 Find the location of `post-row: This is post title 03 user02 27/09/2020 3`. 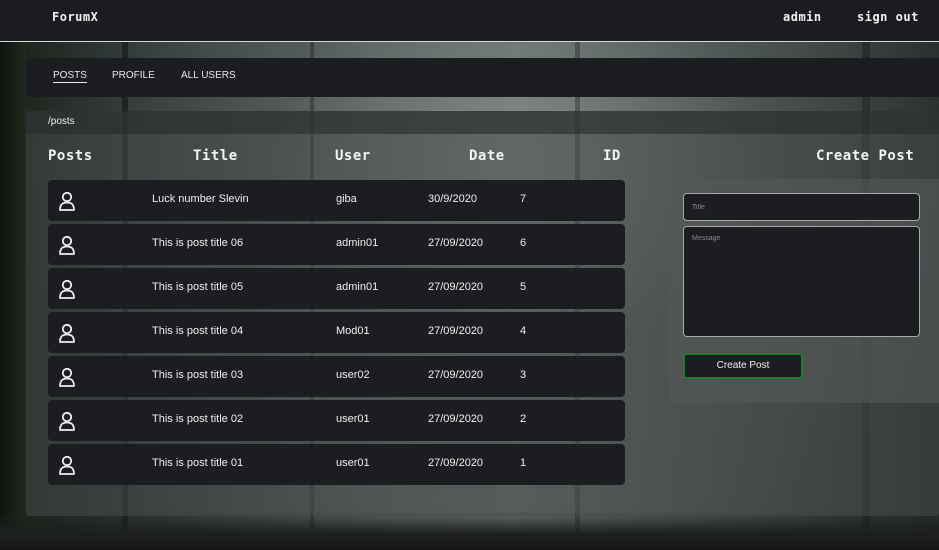

post-row: This is post title 03 user02 27/09/2020 3 is located at coordinates (336, 376).